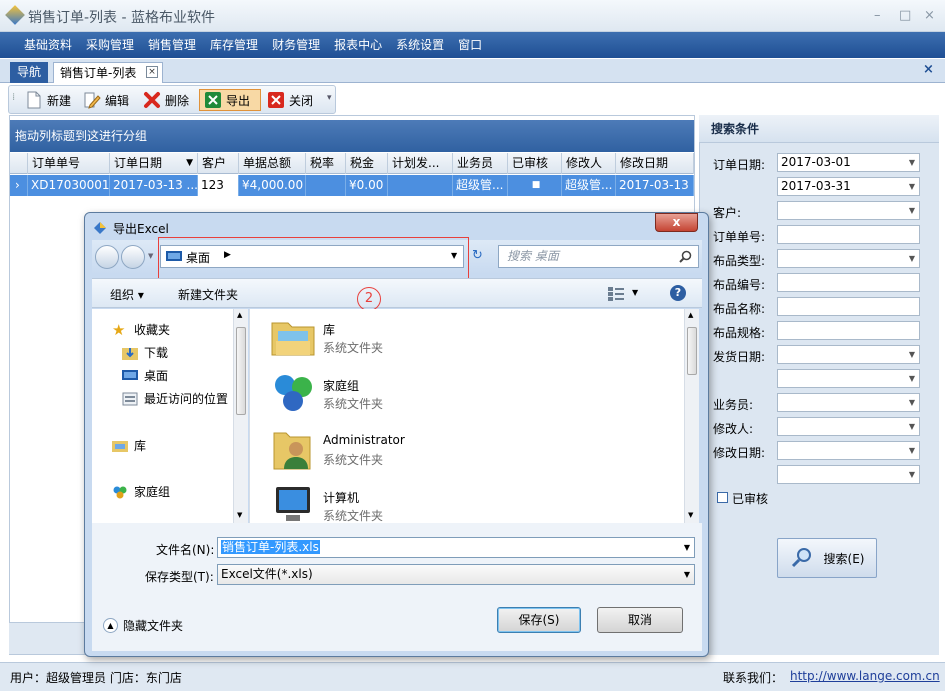 This screenshot has width=945, height=691. What do you see at coordinates (692, 351) in the screenshot?
I see `file-list-scroll-thumb` at bounding box center [692, 351].